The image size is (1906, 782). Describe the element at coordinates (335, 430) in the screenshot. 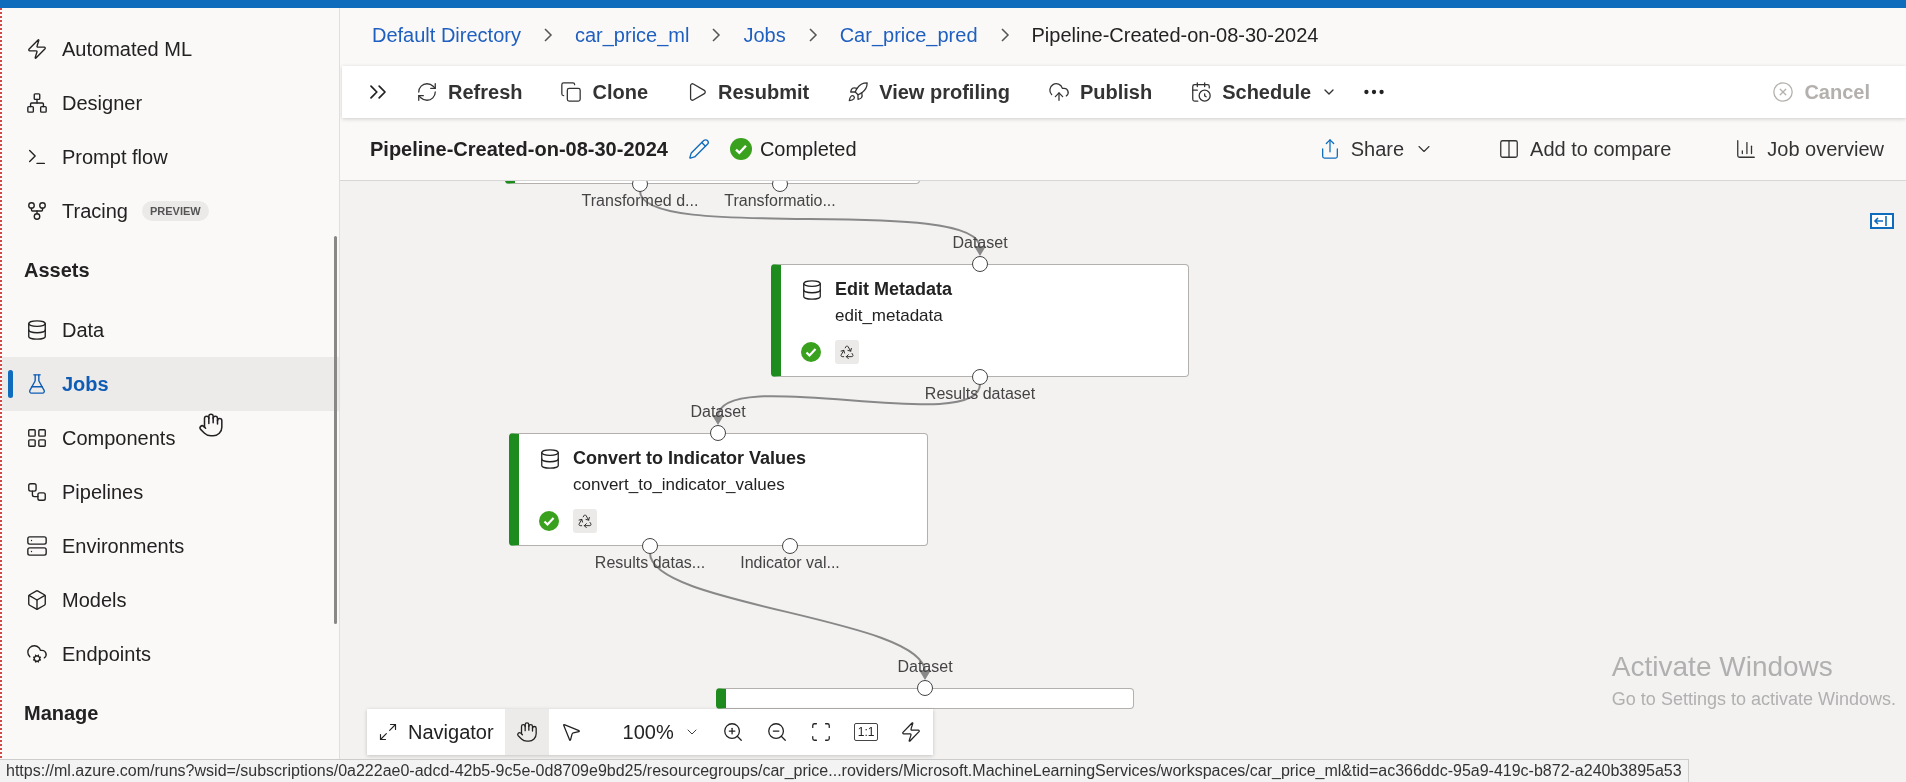

I see `scrollbar` at that location.